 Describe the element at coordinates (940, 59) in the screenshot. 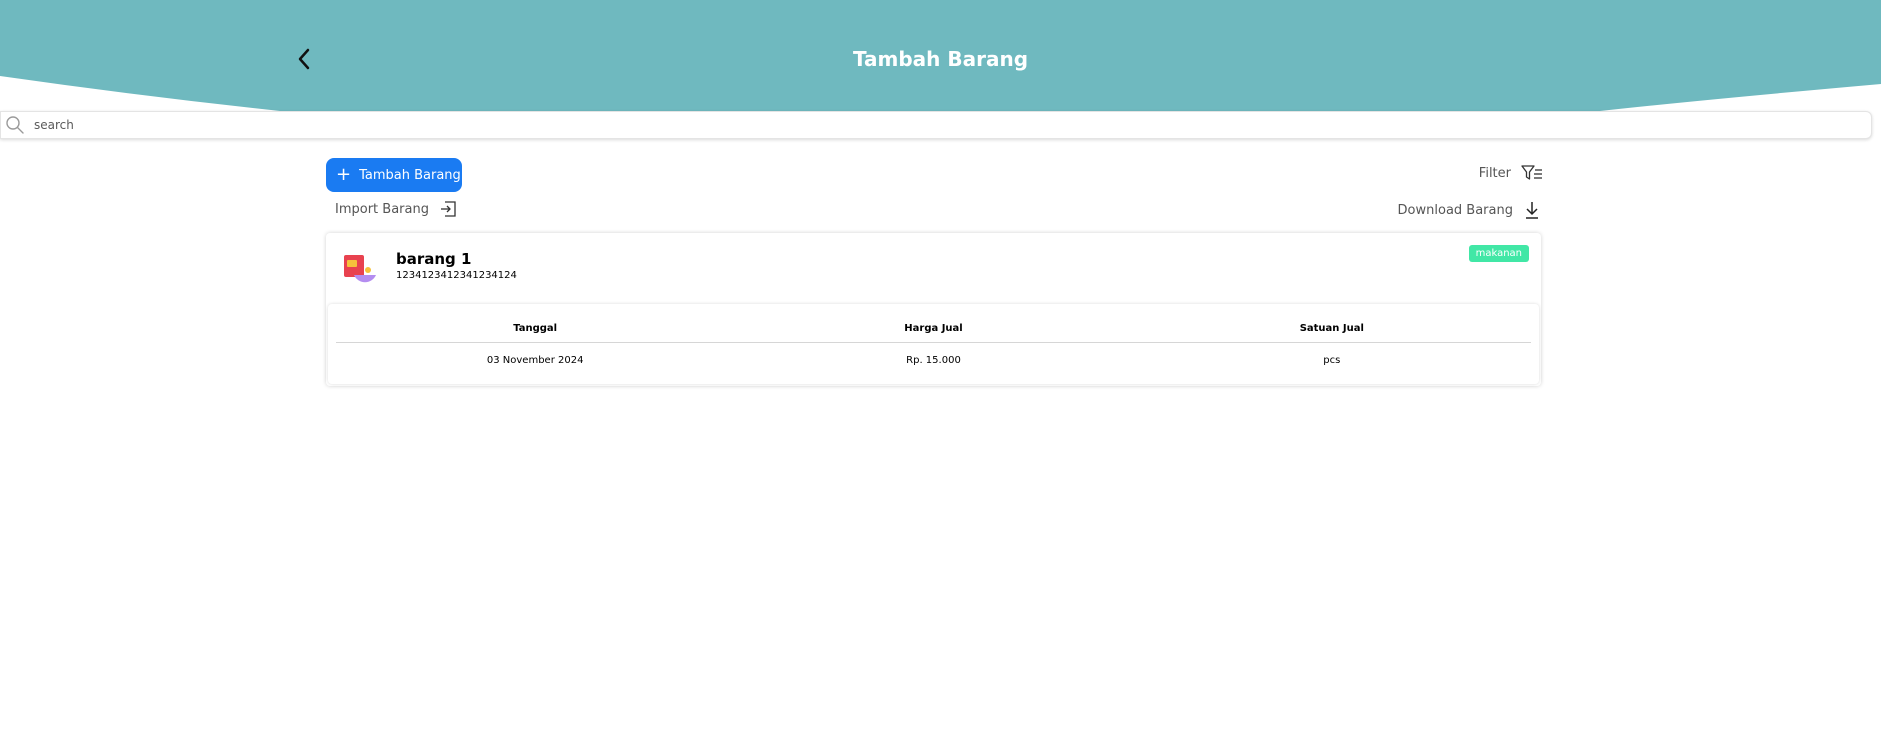

I see `page-title: Tambah Barang` at that location.